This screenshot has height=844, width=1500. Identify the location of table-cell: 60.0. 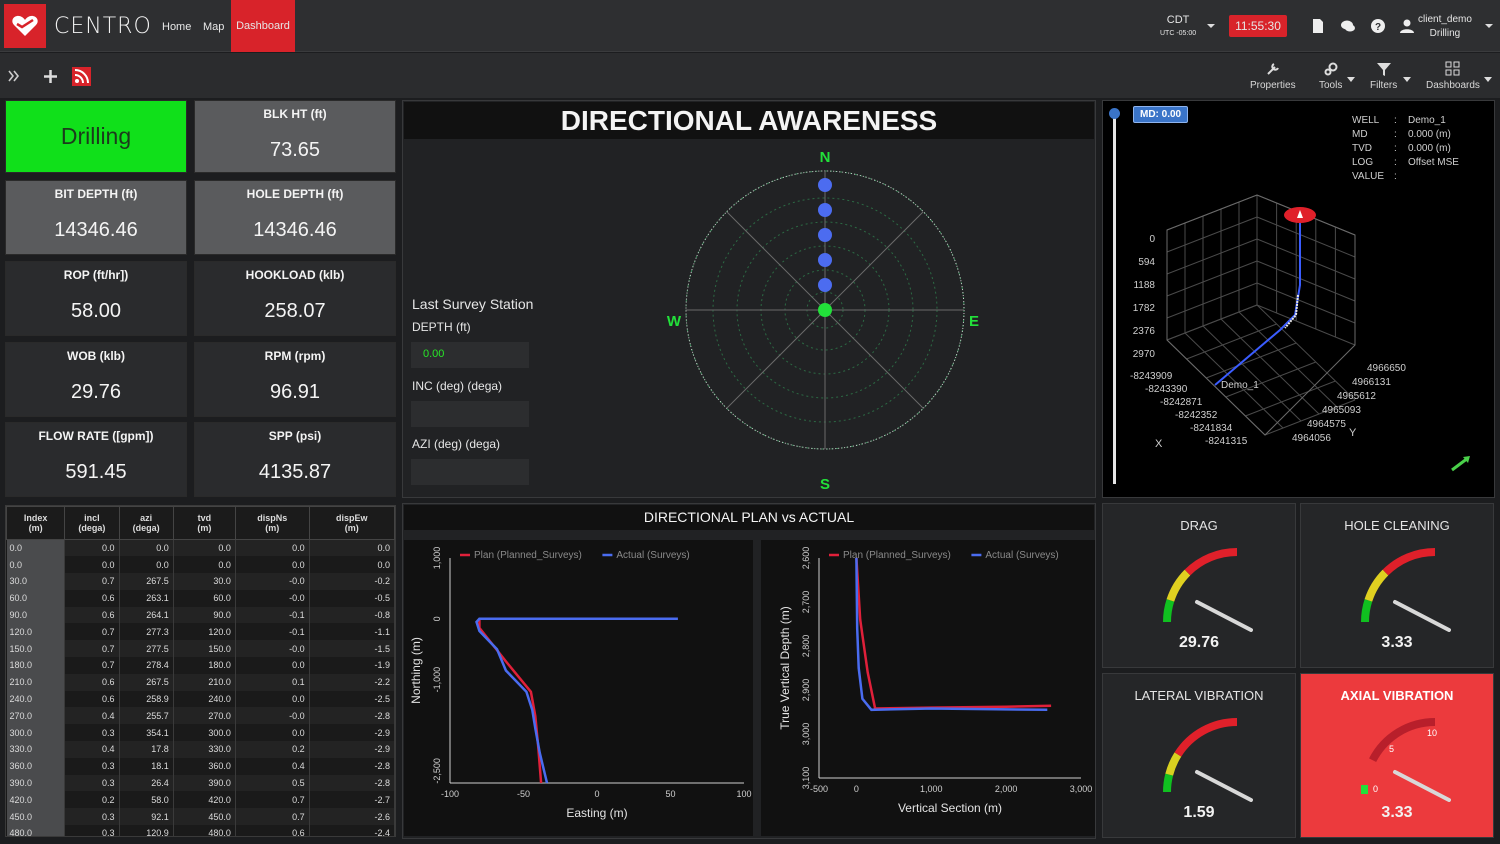
(204, 598).